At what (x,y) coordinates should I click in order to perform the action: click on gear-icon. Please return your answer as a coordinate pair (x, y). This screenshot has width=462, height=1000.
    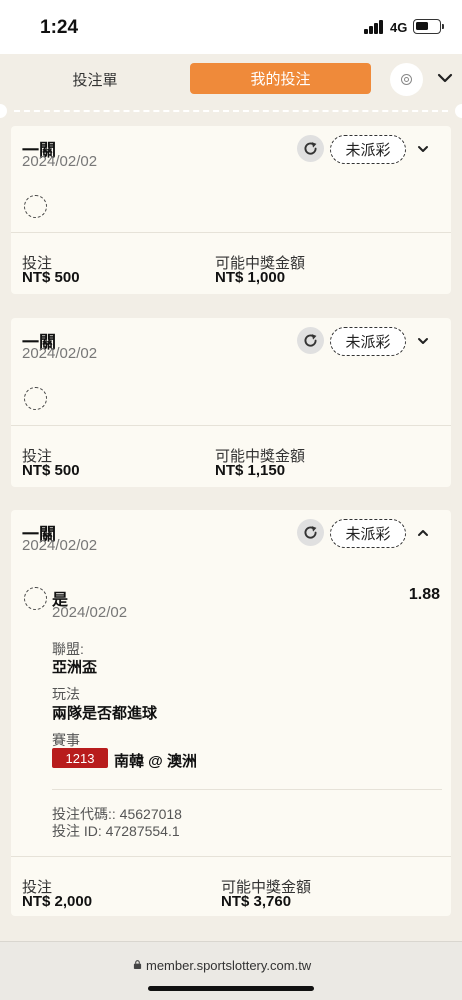
    Looking at the image, I should click on (406, 79).